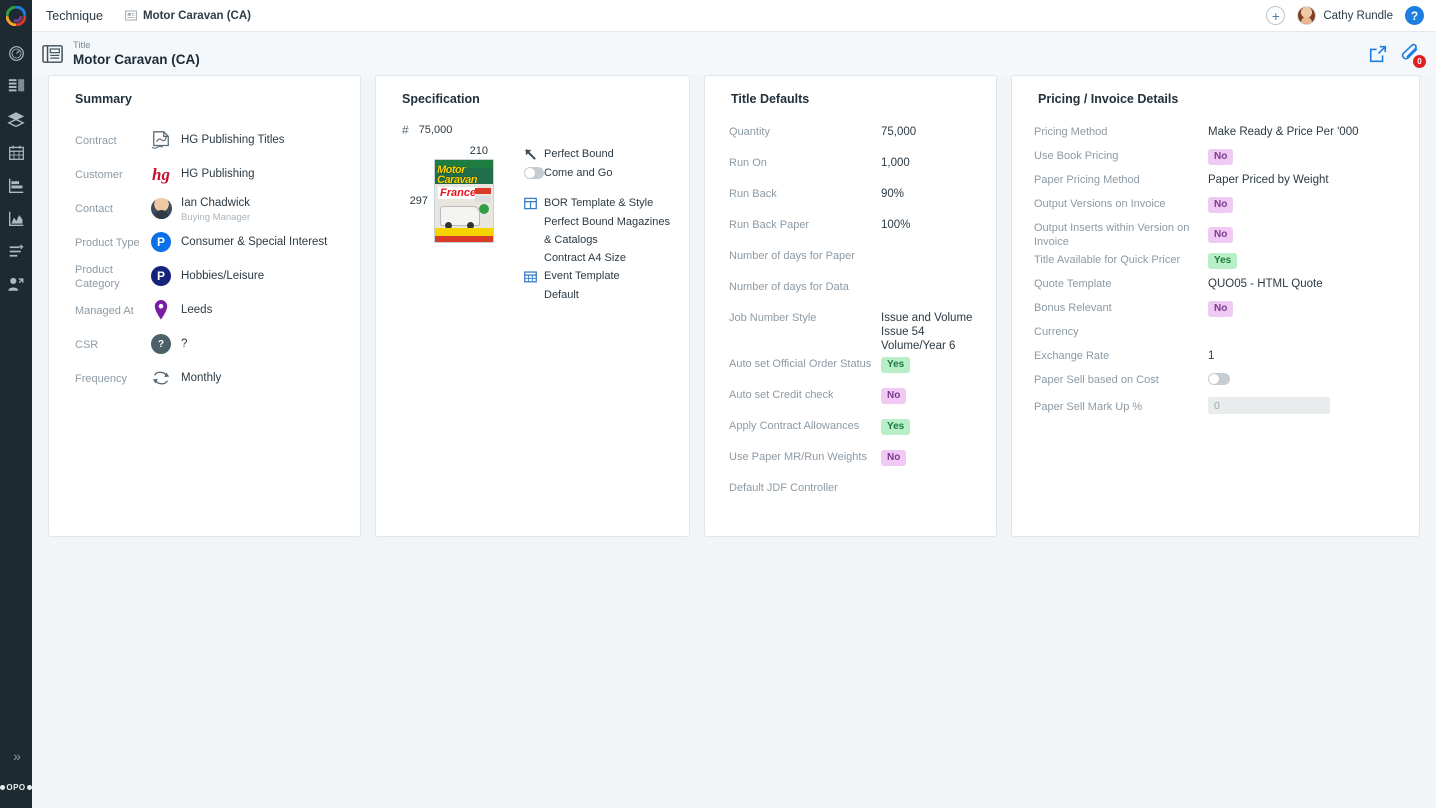 The height and width of the screenshot is (808, 1436). Describe the element at coordinates (534, 276) in the screenshot. I see `event-calendar-icon` at that location.